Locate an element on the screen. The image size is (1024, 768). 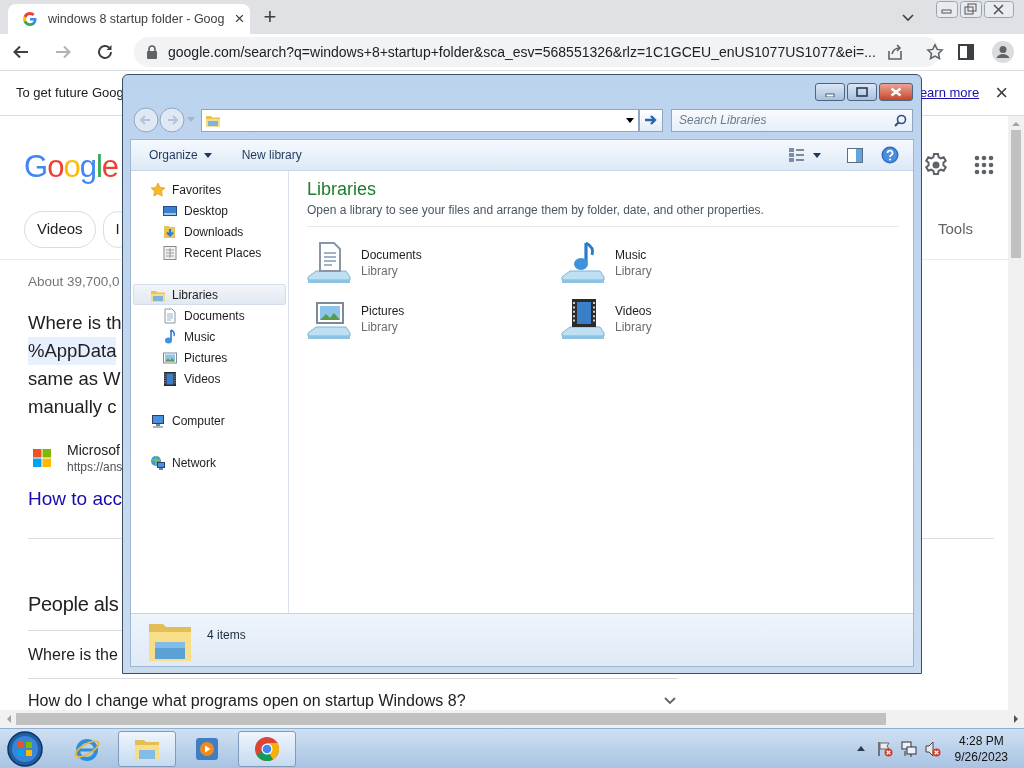
volume-muted-icon is located at coordinates (932, 748).